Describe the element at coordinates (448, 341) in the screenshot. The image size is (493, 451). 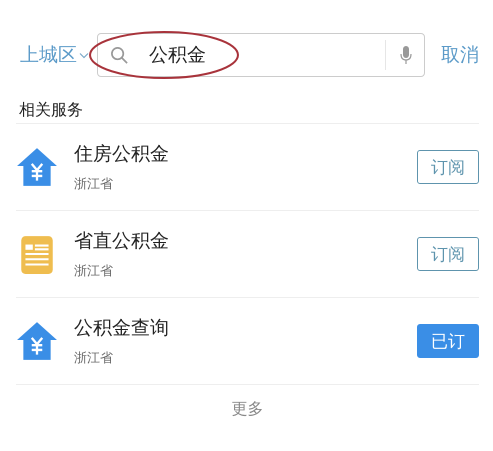
I see `subscribe-button: 已订` at that location.